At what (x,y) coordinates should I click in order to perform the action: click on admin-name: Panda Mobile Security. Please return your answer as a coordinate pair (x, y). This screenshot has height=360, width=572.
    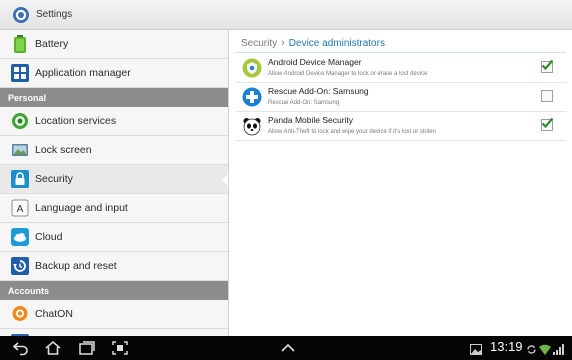
    Looking at the image, I should click on (311, 120).